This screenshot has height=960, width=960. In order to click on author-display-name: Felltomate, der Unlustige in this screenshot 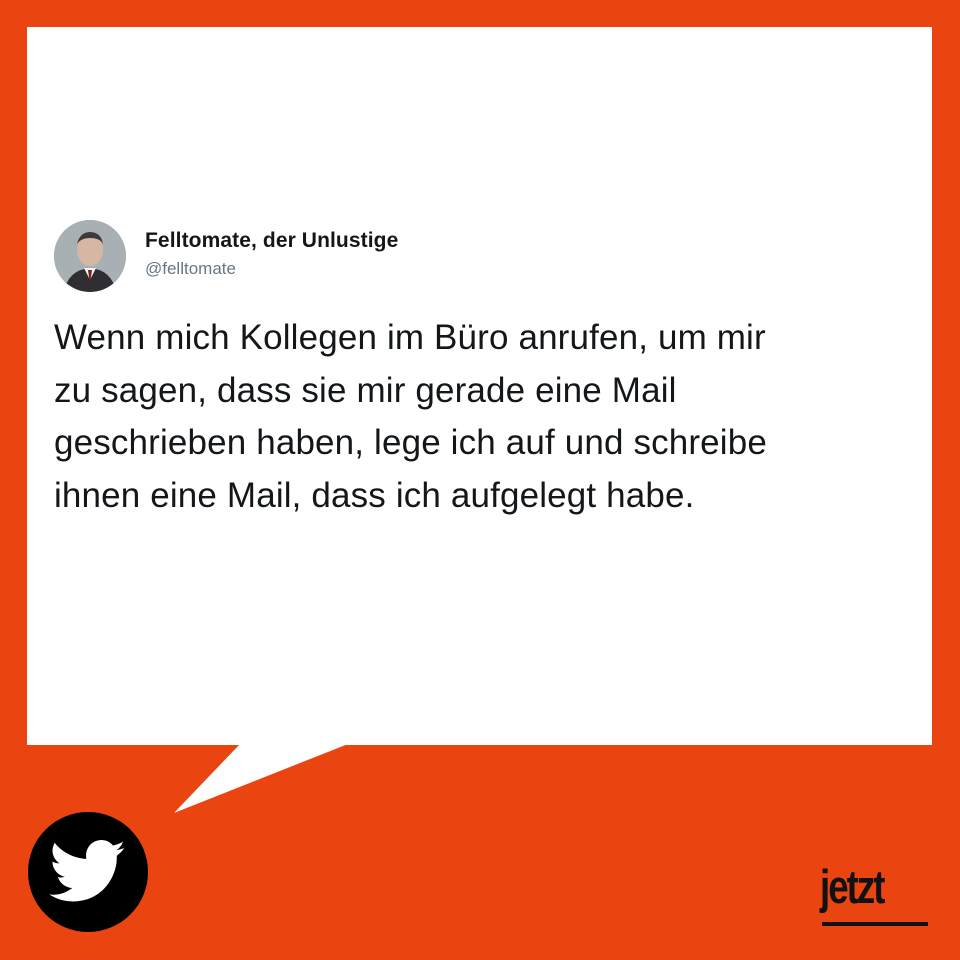, I will do `click(271, 241)`.